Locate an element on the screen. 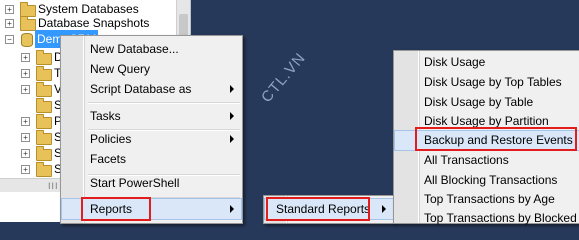  menu-item-label: Backup and Restore Events is located at coordinates (498, 140).